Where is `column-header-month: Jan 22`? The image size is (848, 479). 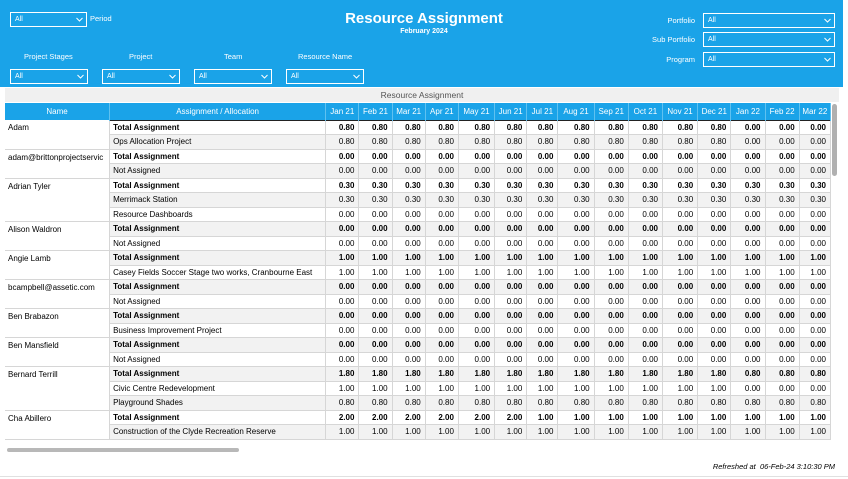
column-header-month: Jan 22 is located at coordinates (748, 111).